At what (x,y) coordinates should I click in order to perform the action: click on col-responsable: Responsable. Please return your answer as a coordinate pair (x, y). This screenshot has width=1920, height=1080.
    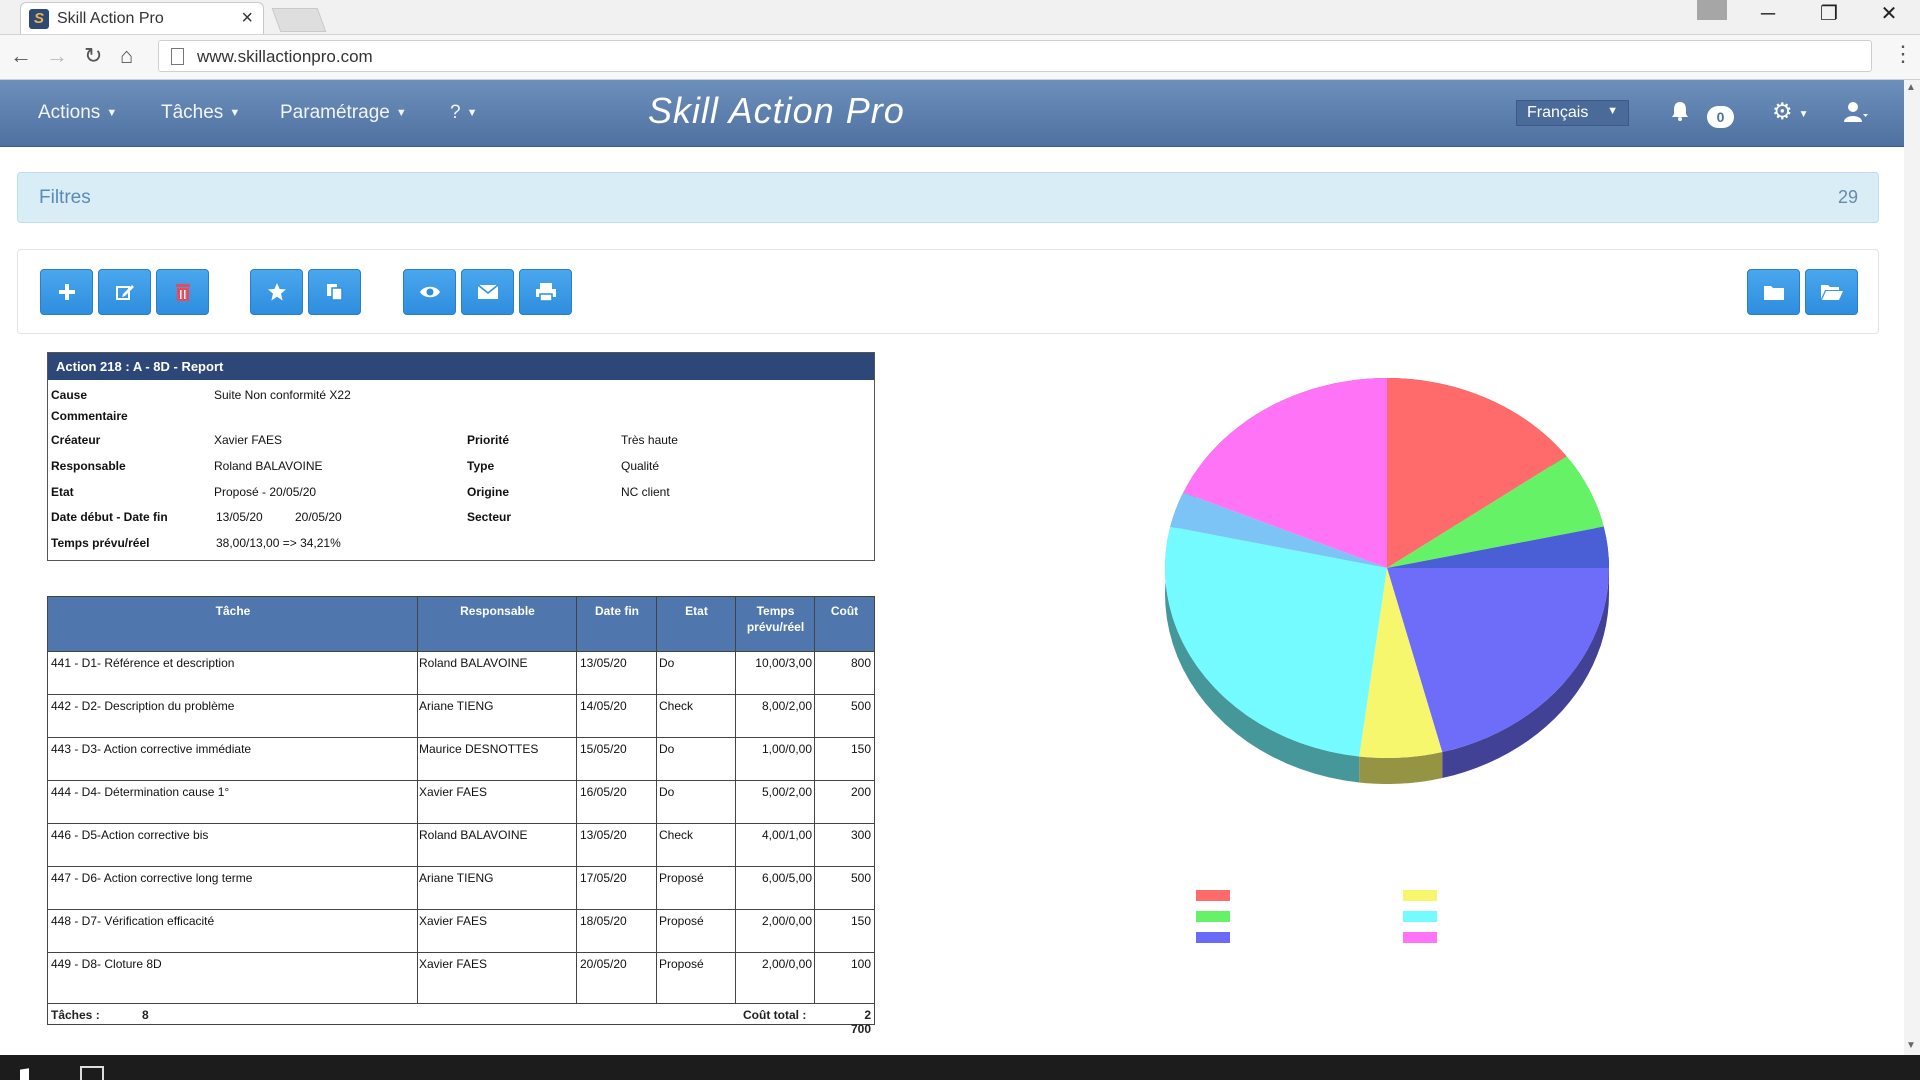
    Looking at the image, I should click on (497, 611).